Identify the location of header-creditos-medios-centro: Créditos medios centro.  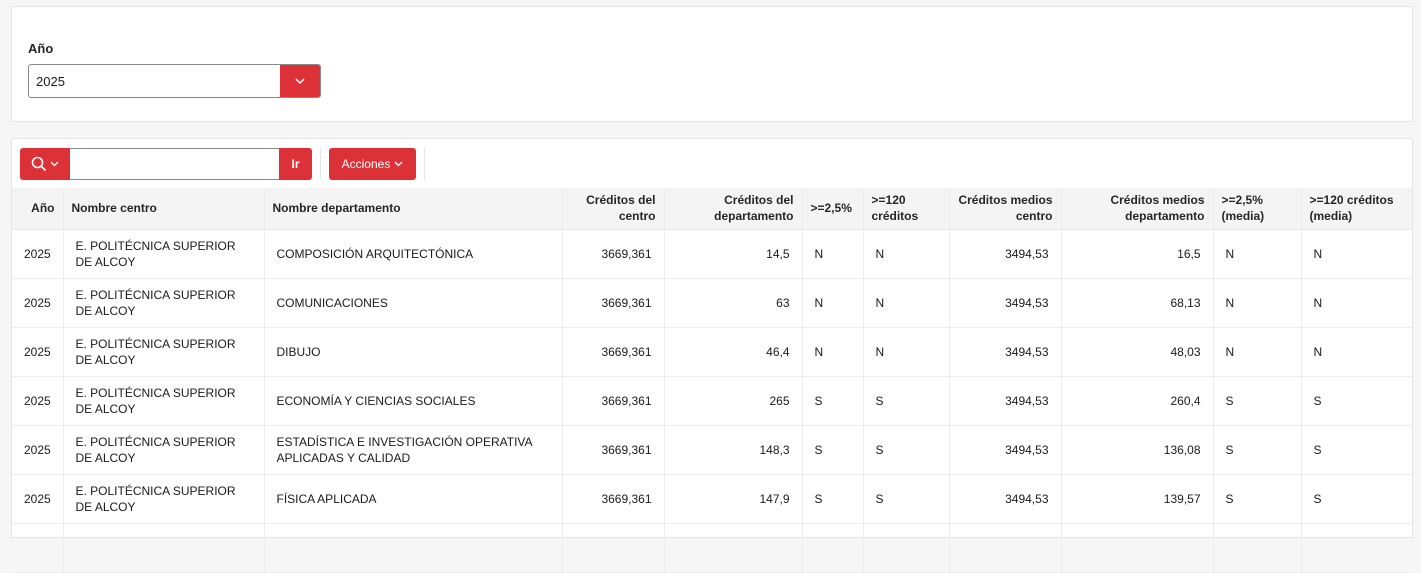
(1004, 209).